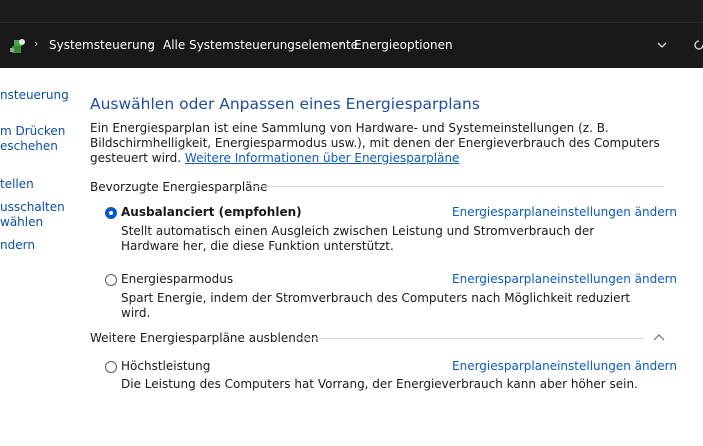  What do you see at coordinates (29, 146) in the screenshot?
I see `sidebar-item-netzschalter-2: eschehen` at bounding box center [29, 146].